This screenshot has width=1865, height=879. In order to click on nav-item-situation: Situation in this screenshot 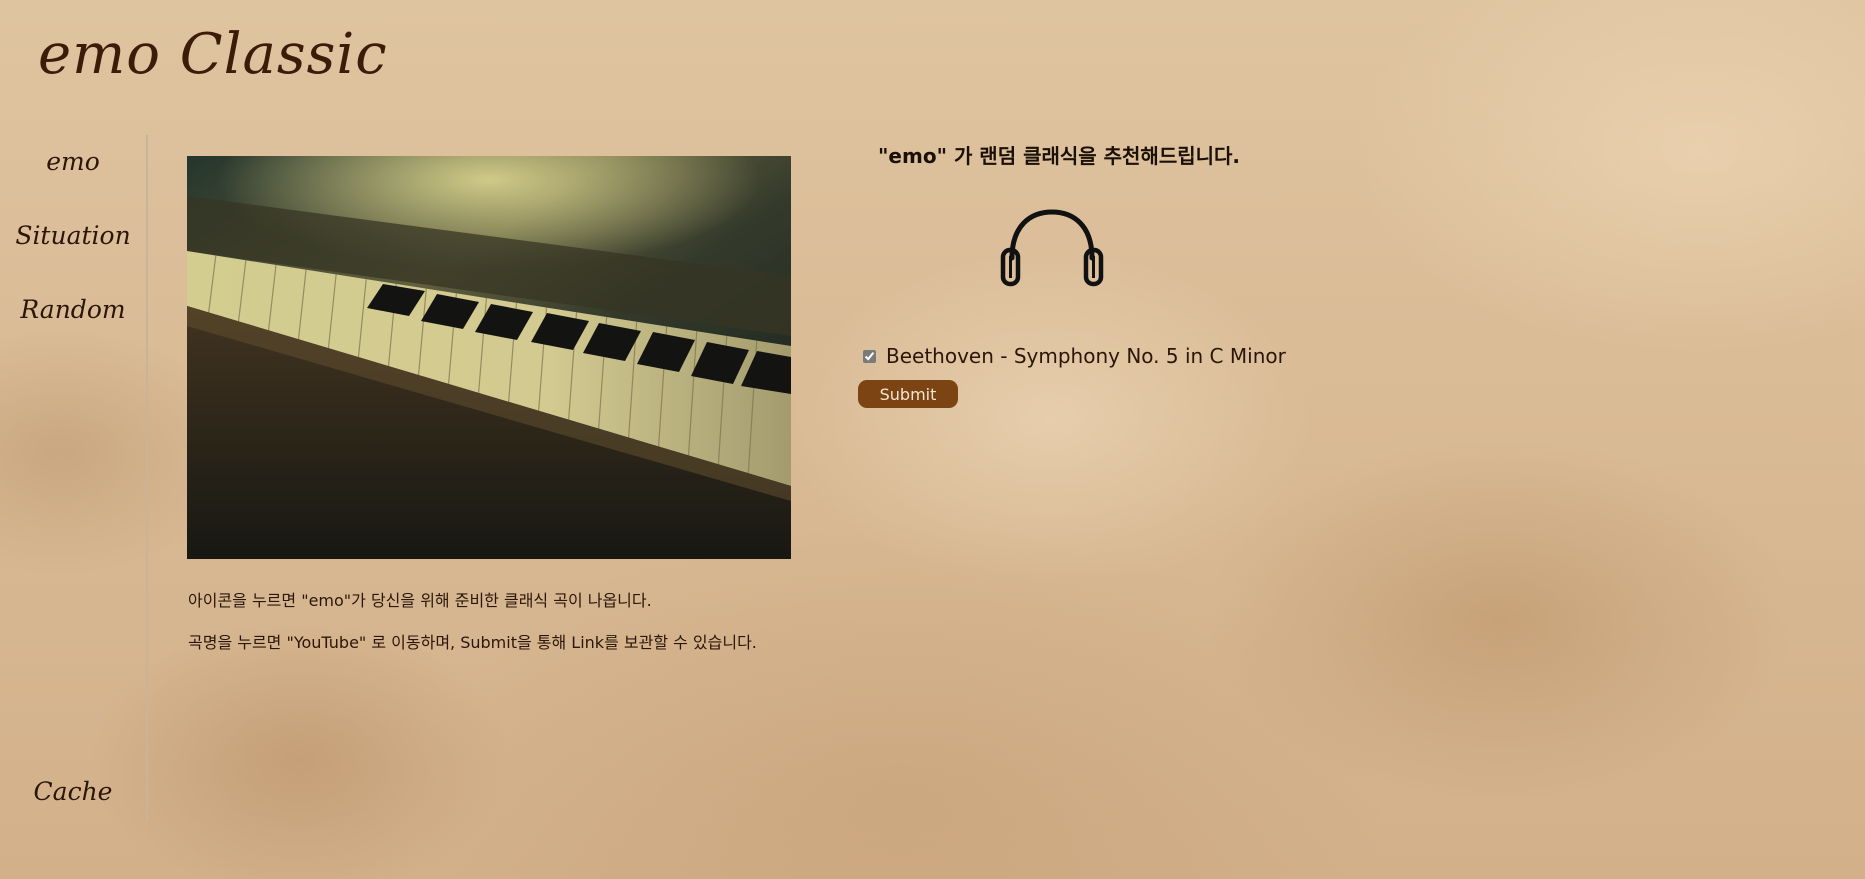, I will do `click(73, 235)`.